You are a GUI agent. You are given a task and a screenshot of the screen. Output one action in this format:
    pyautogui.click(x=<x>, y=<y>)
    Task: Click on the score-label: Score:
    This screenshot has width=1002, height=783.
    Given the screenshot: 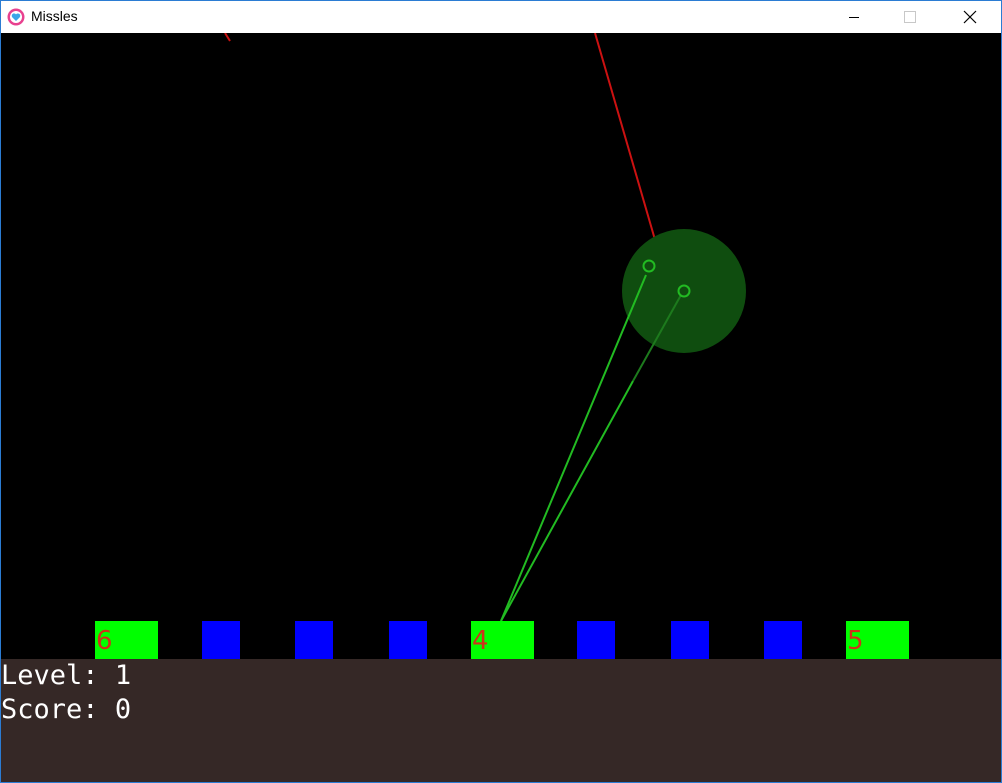 What is the action you would take?
    pyautogui.click(x=50, y=709)
    